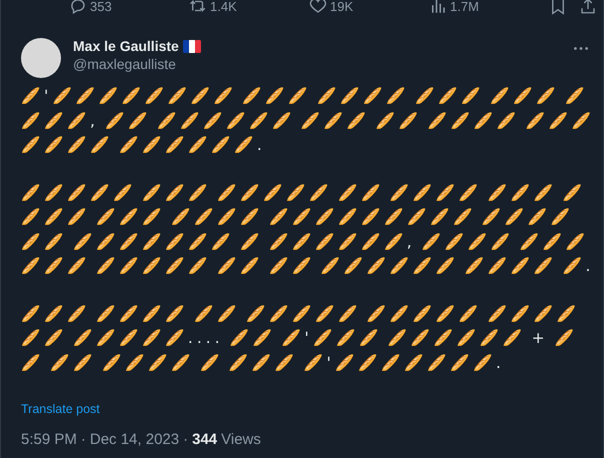 This screenshot has height=458, width=604. What do you see at coordinates (191, 46) in the screenshot?
I see `flag-icon` at bounding box center [191, 46].